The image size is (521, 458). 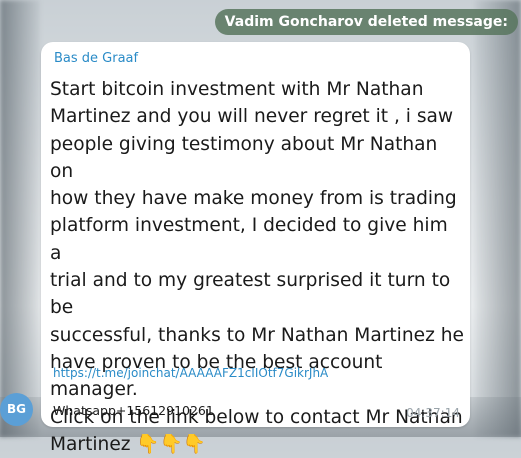 I want to click on background-tree-left, so click(x=20, y=218).